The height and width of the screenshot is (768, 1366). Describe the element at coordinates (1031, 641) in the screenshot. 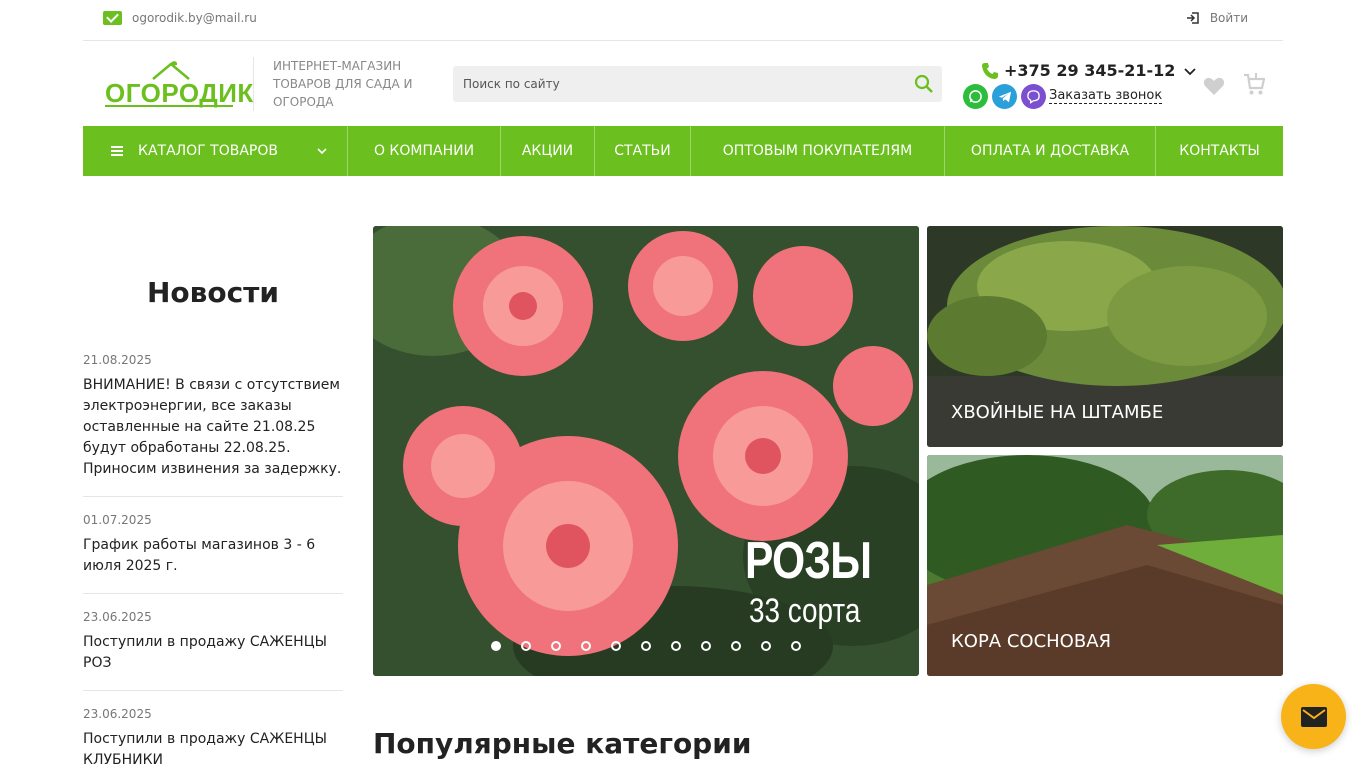

I see `promo-label: КОРА СОСНОВАЯ` at that location.